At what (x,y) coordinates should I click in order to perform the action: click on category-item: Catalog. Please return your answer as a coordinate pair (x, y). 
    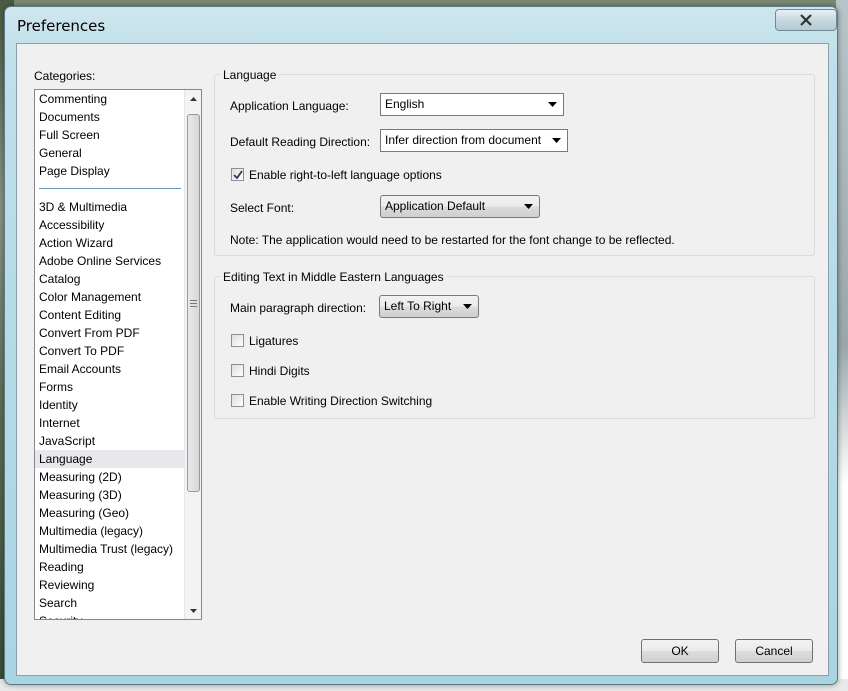
    Looking at the image, I should click on (110, 279).